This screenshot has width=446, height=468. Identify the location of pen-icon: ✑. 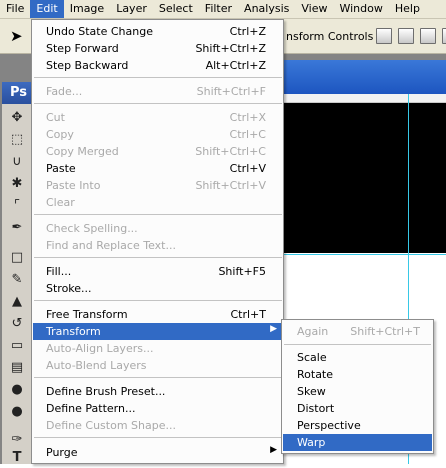
(17, 440).